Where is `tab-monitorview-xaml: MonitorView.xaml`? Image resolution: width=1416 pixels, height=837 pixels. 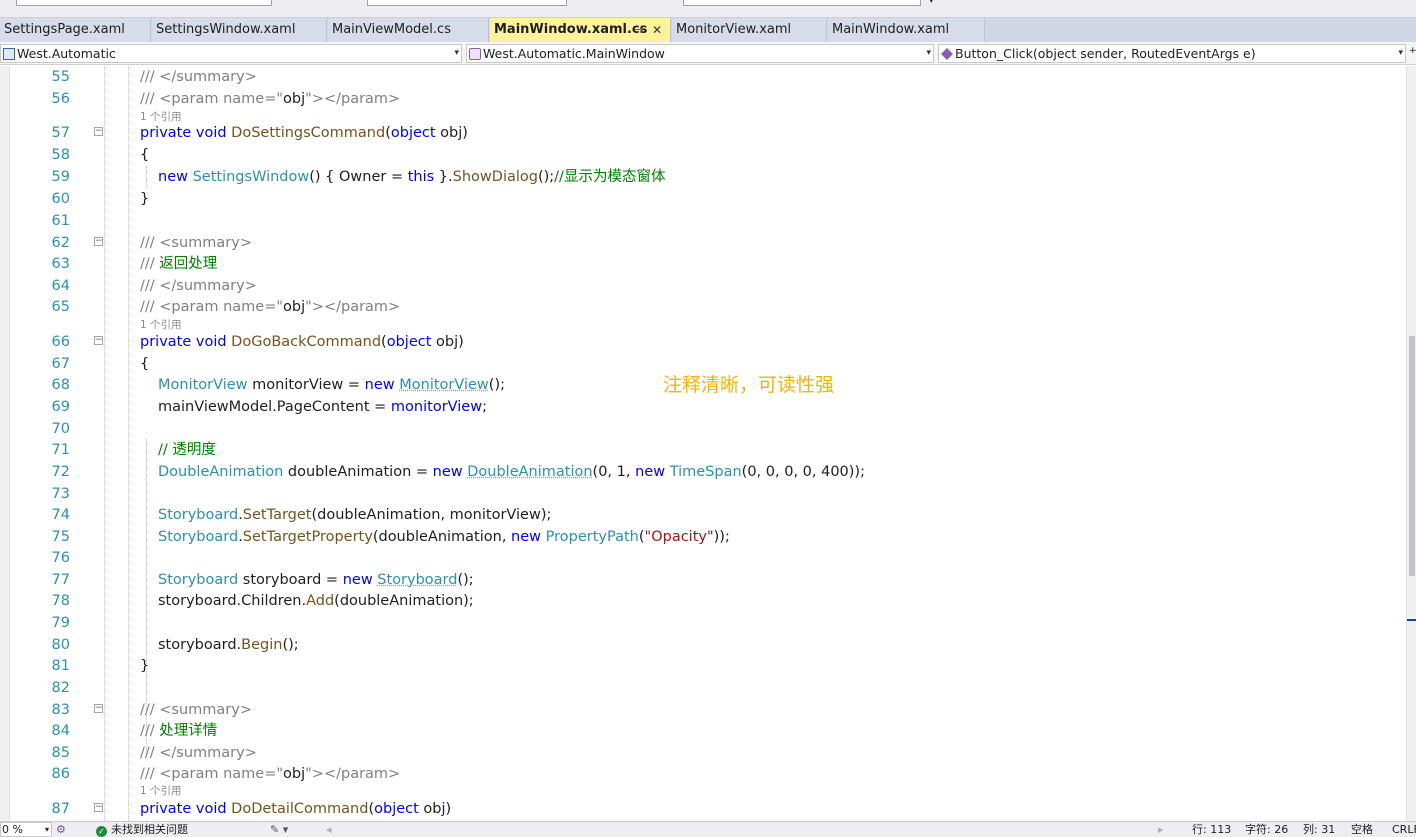
tab-monitorview-xaml: MonitorView.xaml is located at coordinates (749, 30).